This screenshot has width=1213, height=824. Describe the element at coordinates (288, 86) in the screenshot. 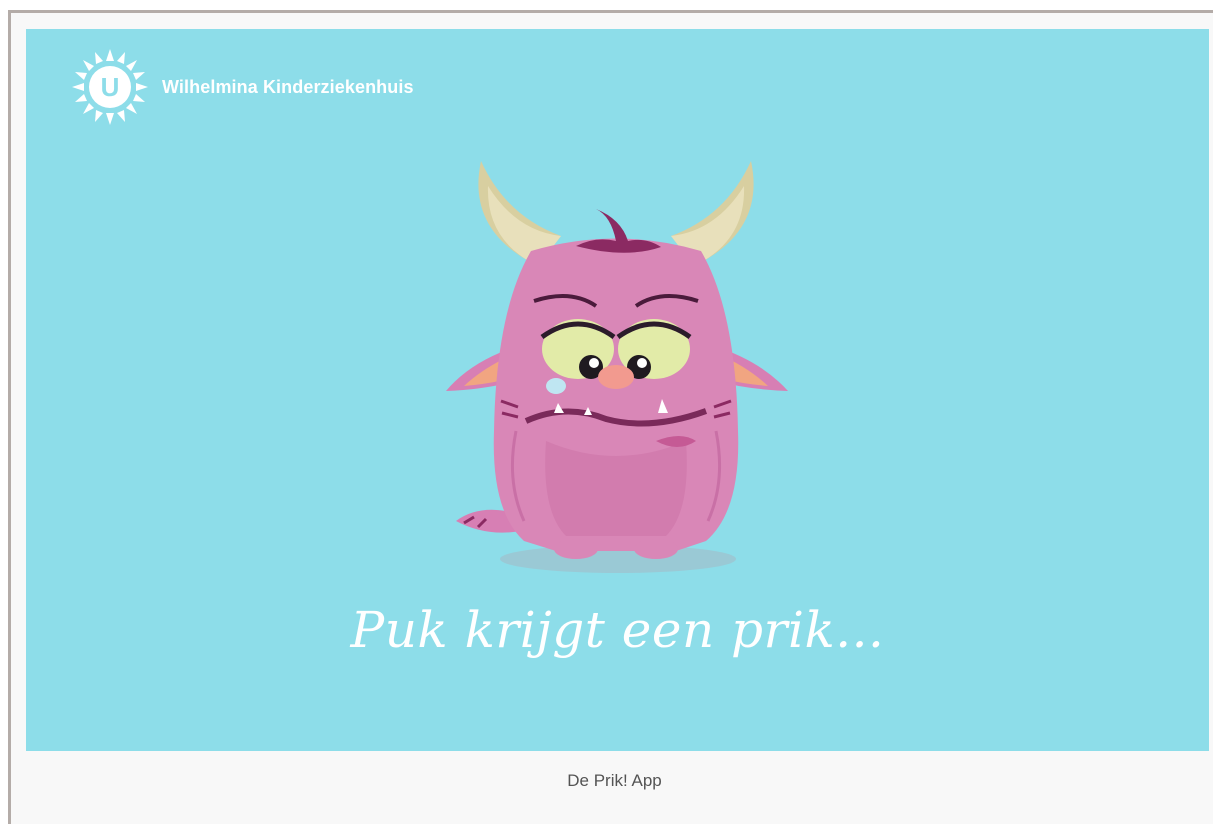

I see `hospital-name: Wilhelmina Kinderziekenhuis` at that location.